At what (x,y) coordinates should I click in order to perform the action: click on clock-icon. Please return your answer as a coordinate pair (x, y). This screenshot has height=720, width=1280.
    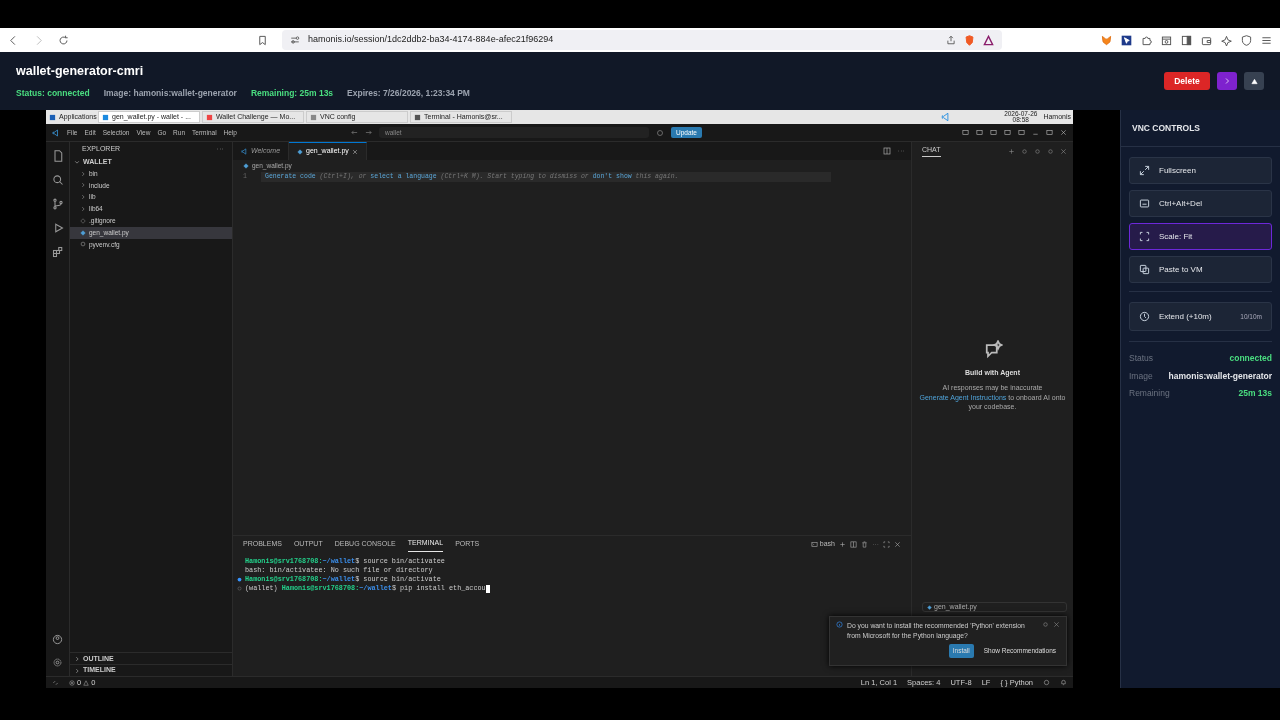
    Looking at the image, I should click on (1144, 316).